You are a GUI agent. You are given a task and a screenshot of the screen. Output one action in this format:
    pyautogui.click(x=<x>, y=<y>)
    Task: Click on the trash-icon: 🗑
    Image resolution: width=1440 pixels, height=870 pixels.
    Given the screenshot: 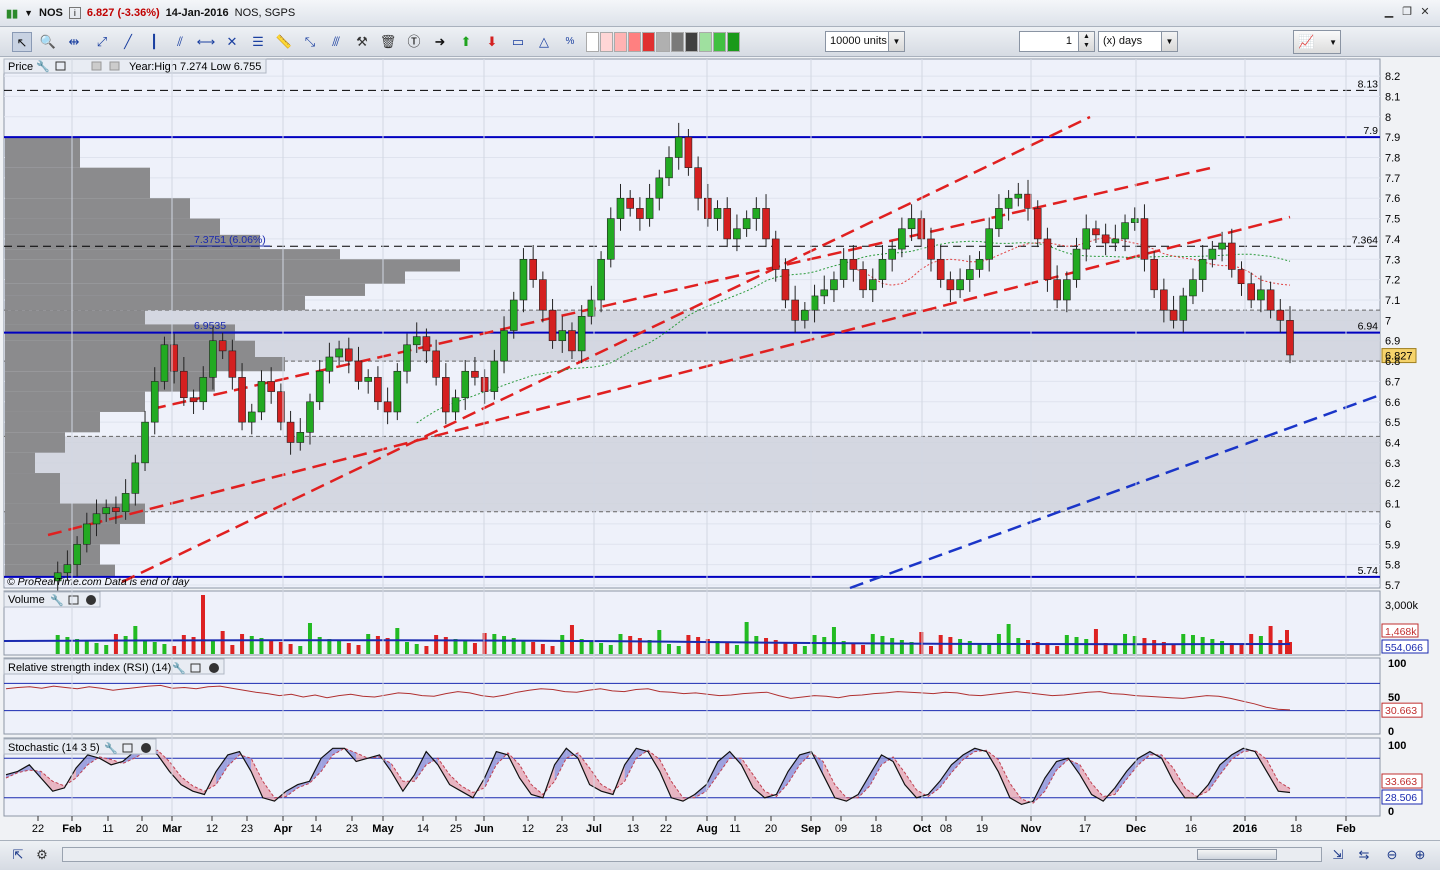 What is the action you would take?
    pyautogui.click(x=388, y=42)
    